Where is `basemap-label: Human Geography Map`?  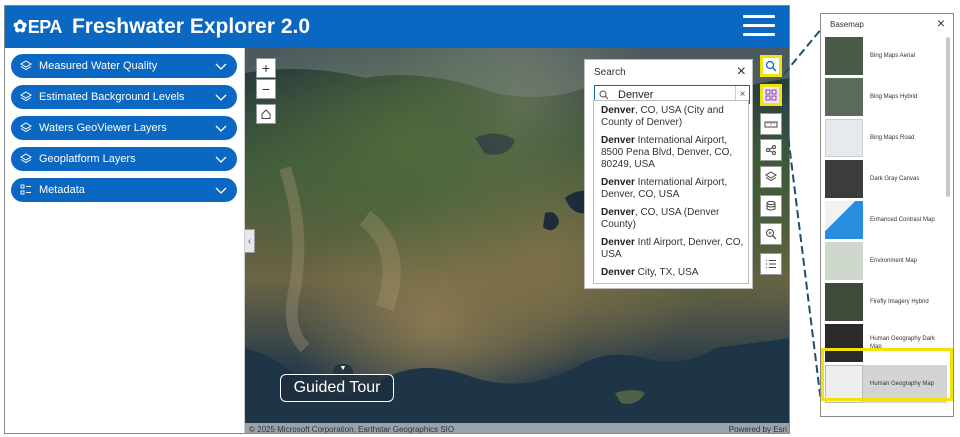 basemap-label: Human Geography Map is located at coordinates (902, 384).